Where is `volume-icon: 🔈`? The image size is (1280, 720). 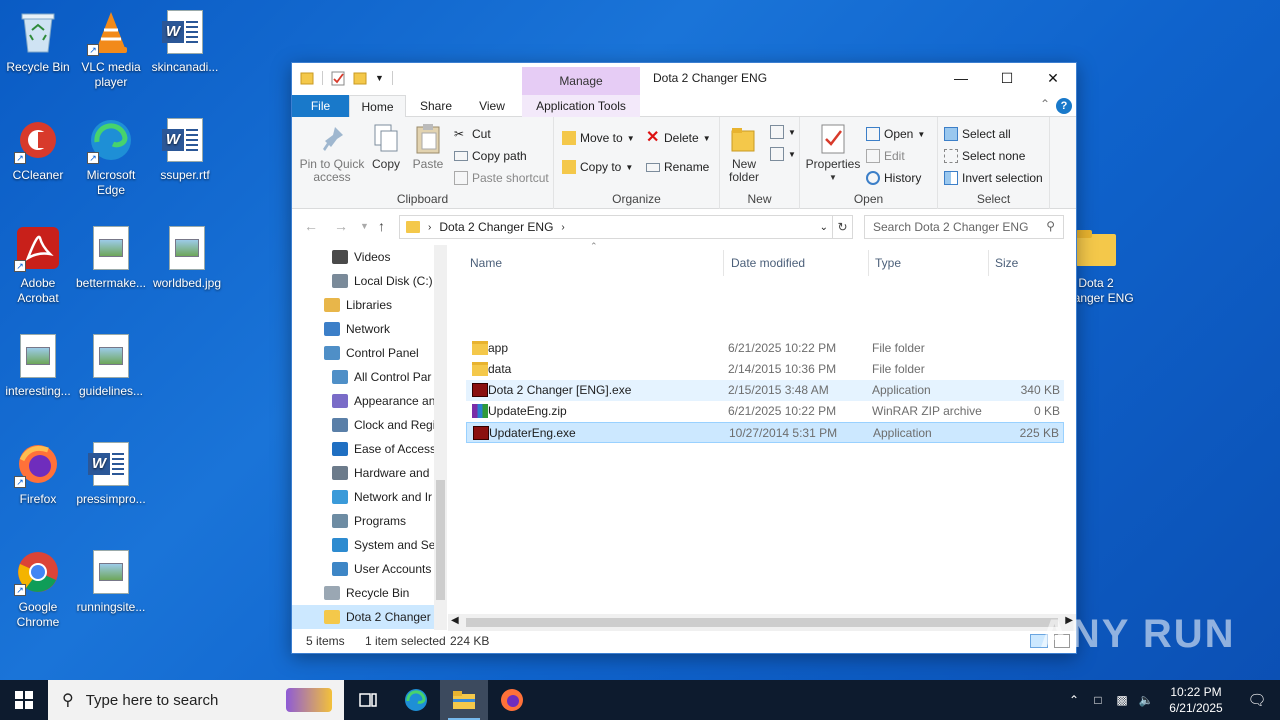
volume-icon: 🔈 is located at coordinates (1146, 700).